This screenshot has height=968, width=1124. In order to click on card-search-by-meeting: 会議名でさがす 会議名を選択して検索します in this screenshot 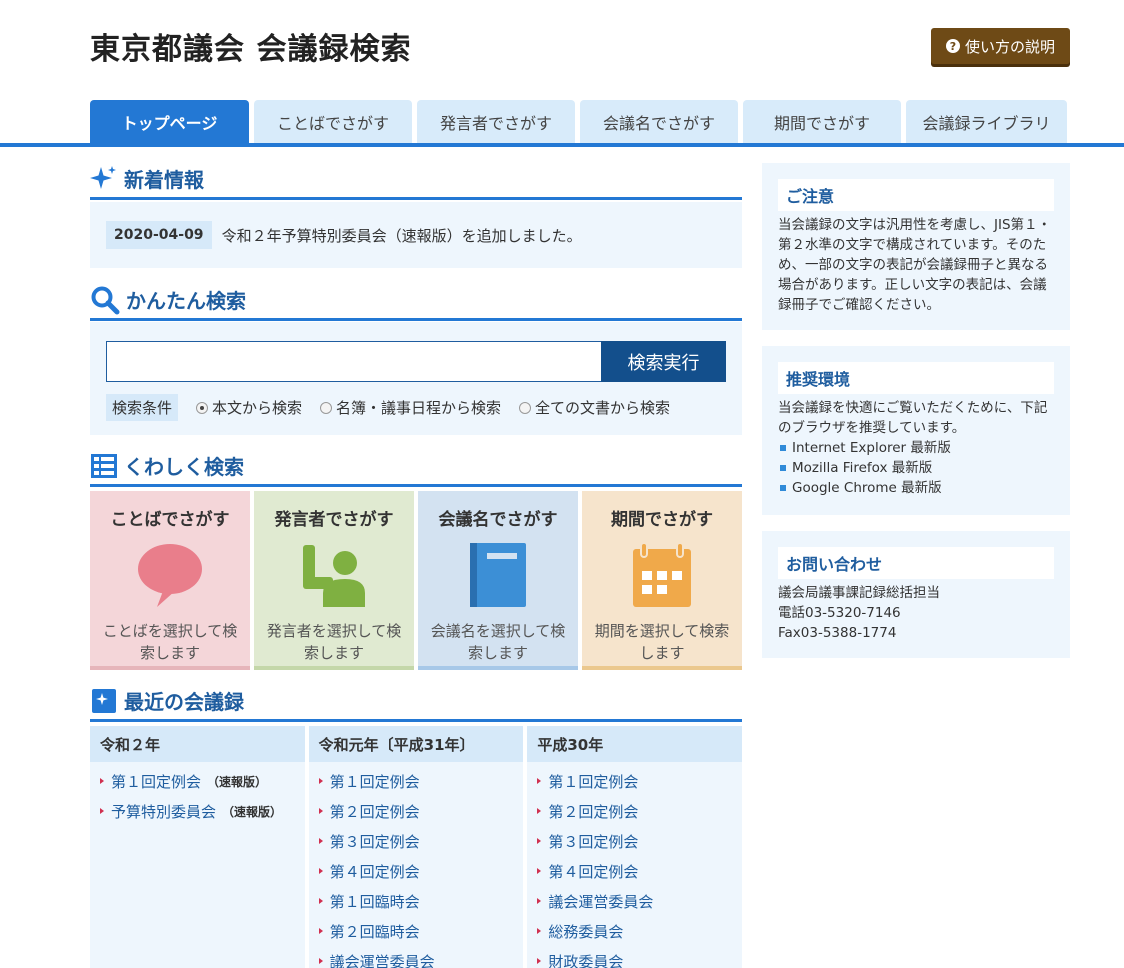, I will do `click(498, 580)`.